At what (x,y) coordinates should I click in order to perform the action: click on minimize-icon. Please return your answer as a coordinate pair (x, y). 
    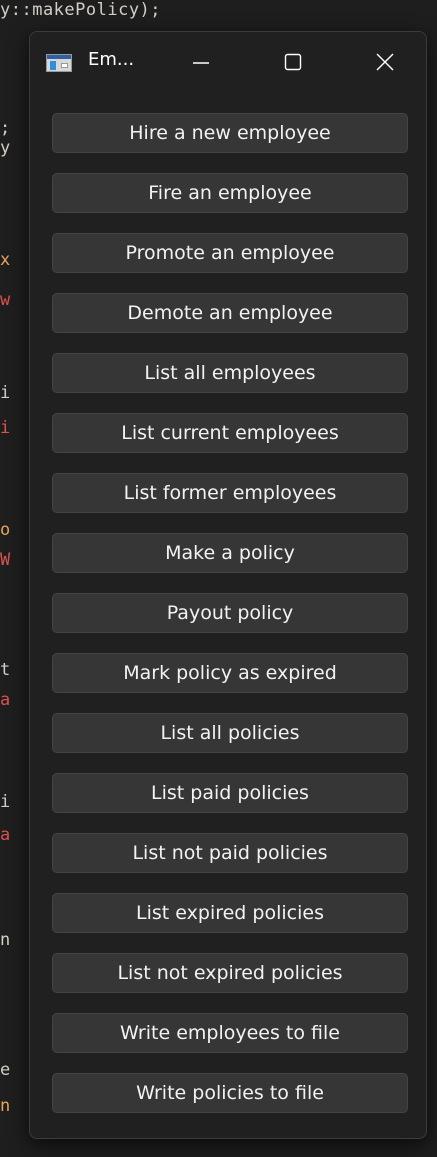
    Looking at the image, I should click on (201, 63).